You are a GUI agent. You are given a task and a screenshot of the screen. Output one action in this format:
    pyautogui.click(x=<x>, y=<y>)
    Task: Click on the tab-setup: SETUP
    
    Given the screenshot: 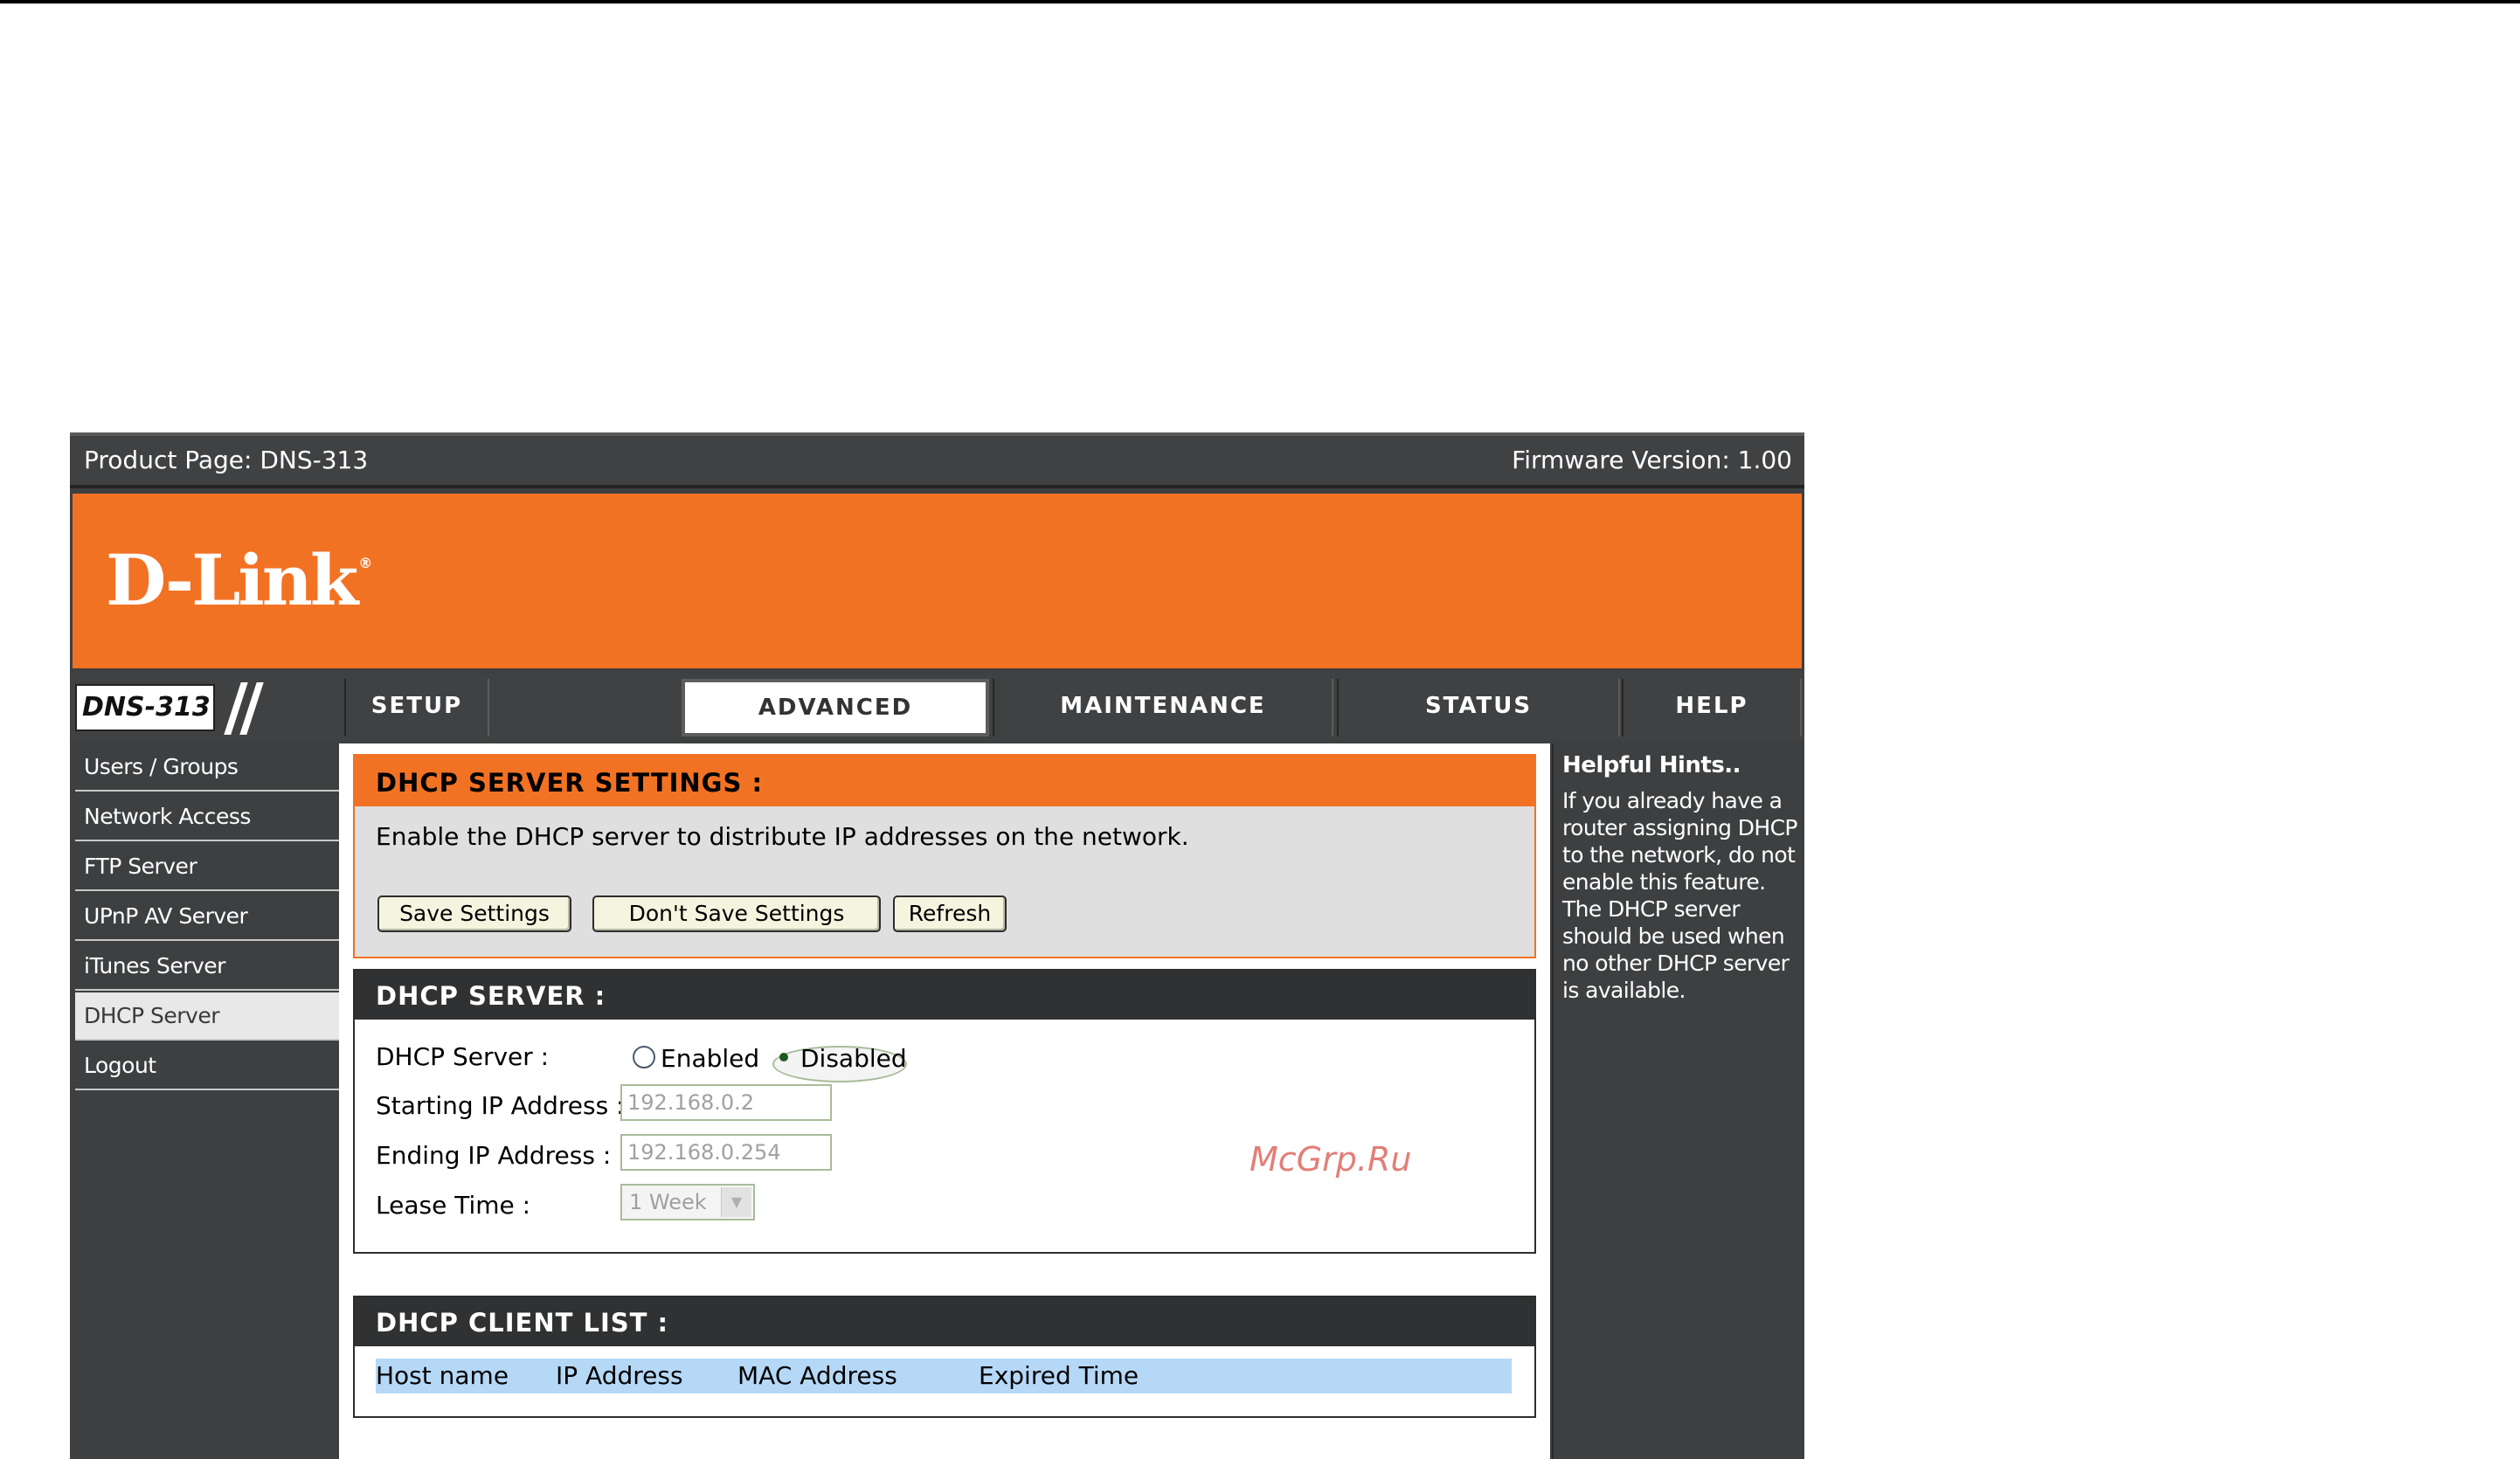 What is the action you would take?
    pyautogui.click(x=416, y=707)
    